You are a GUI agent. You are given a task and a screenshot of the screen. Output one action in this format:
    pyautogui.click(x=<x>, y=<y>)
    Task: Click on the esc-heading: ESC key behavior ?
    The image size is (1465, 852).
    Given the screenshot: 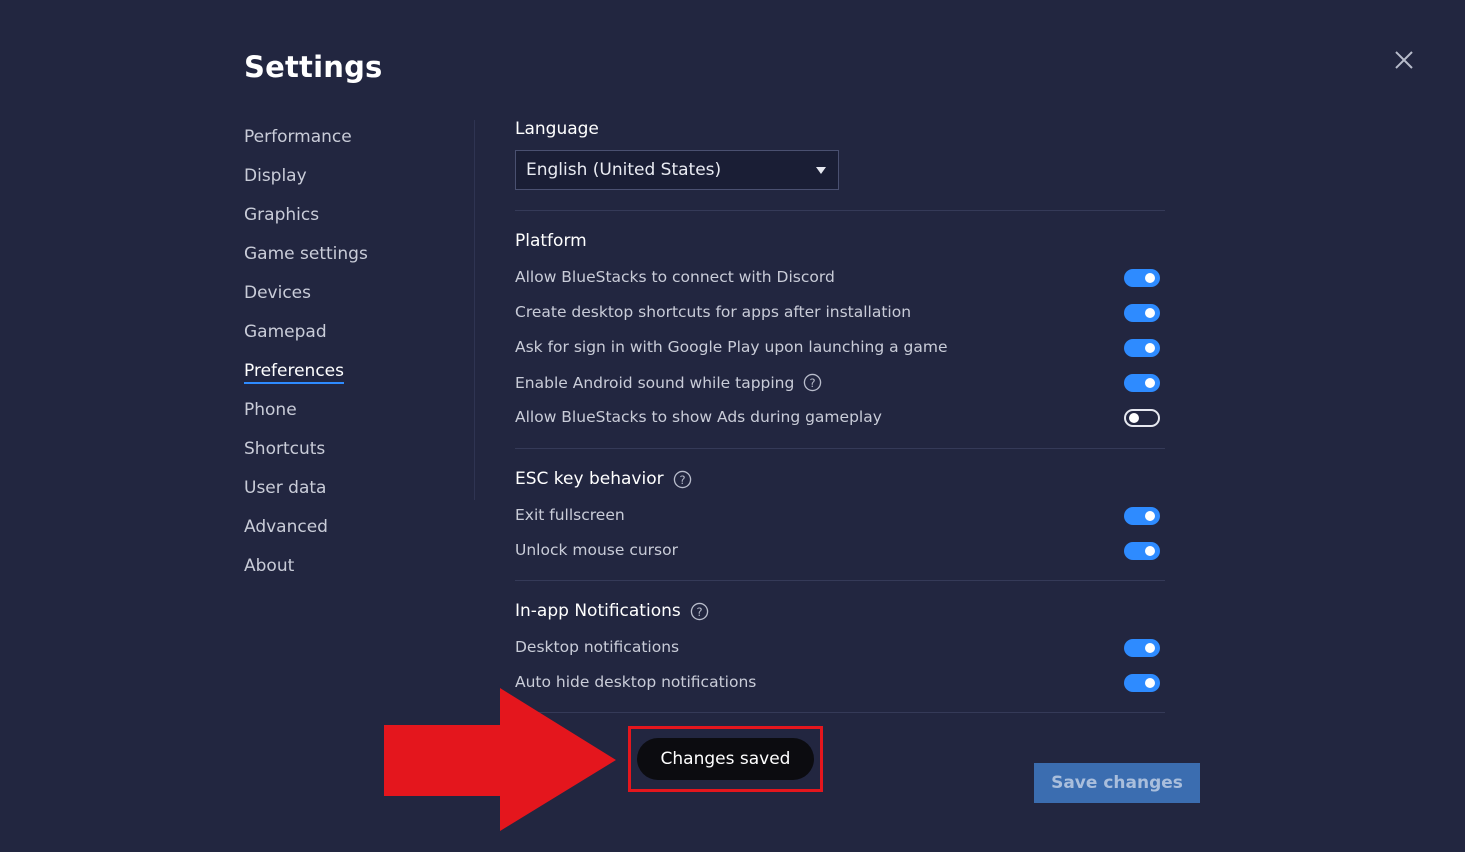 What is the action you would take?
    pyautogui.click(x=603, y=479)
    